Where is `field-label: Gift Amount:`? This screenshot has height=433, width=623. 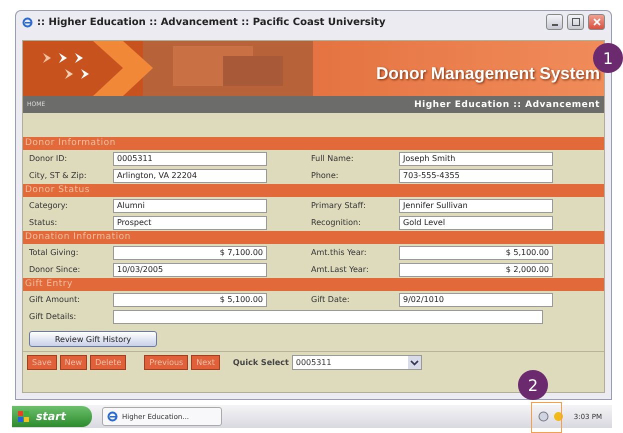 field-label: Gift Amount: is located at coordinates (55, 299).